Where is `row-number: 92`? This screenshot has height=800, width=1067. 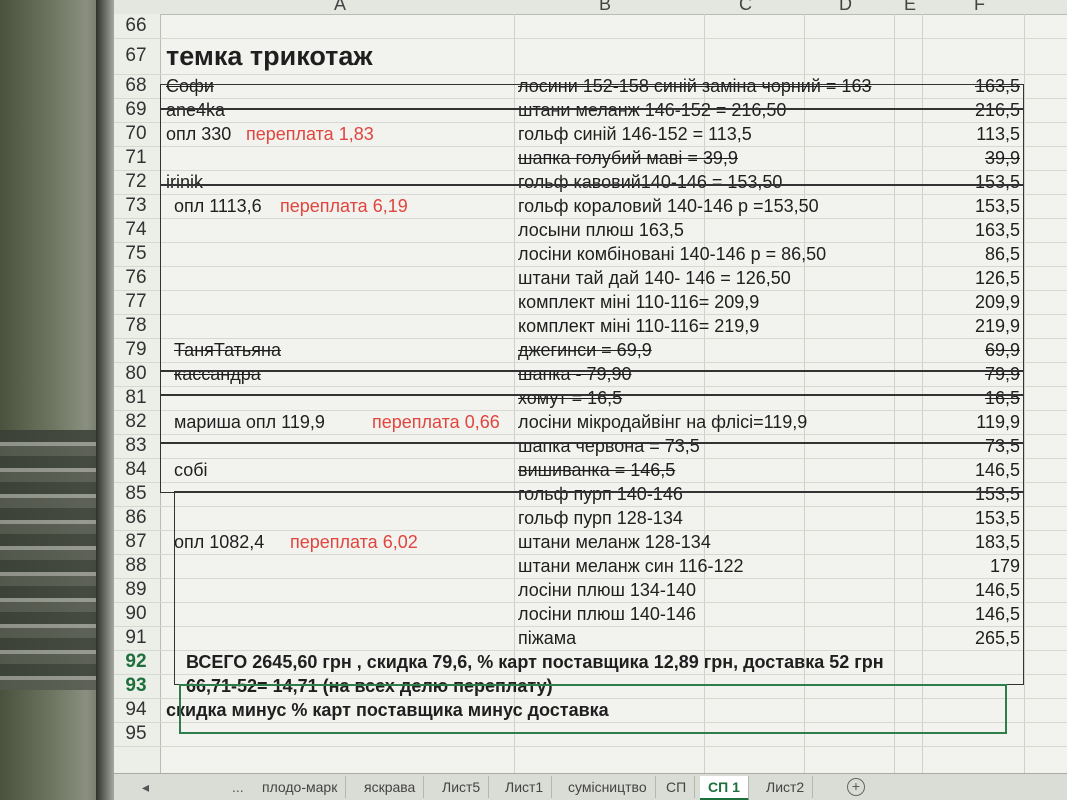
row-number: 92 is located at coordinates (136, 662).